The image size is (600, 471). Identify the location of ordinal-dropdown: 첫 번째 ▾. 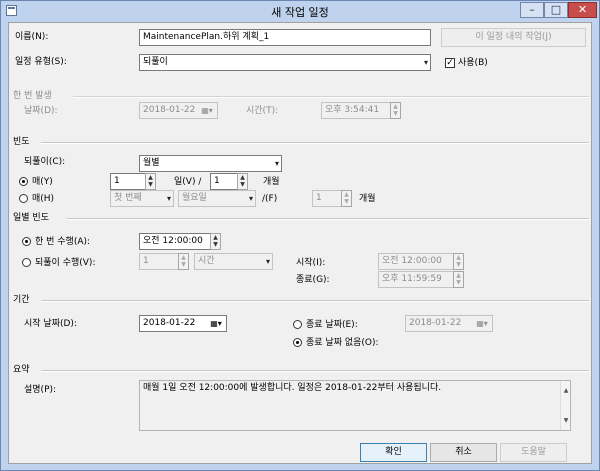
(142, 198).